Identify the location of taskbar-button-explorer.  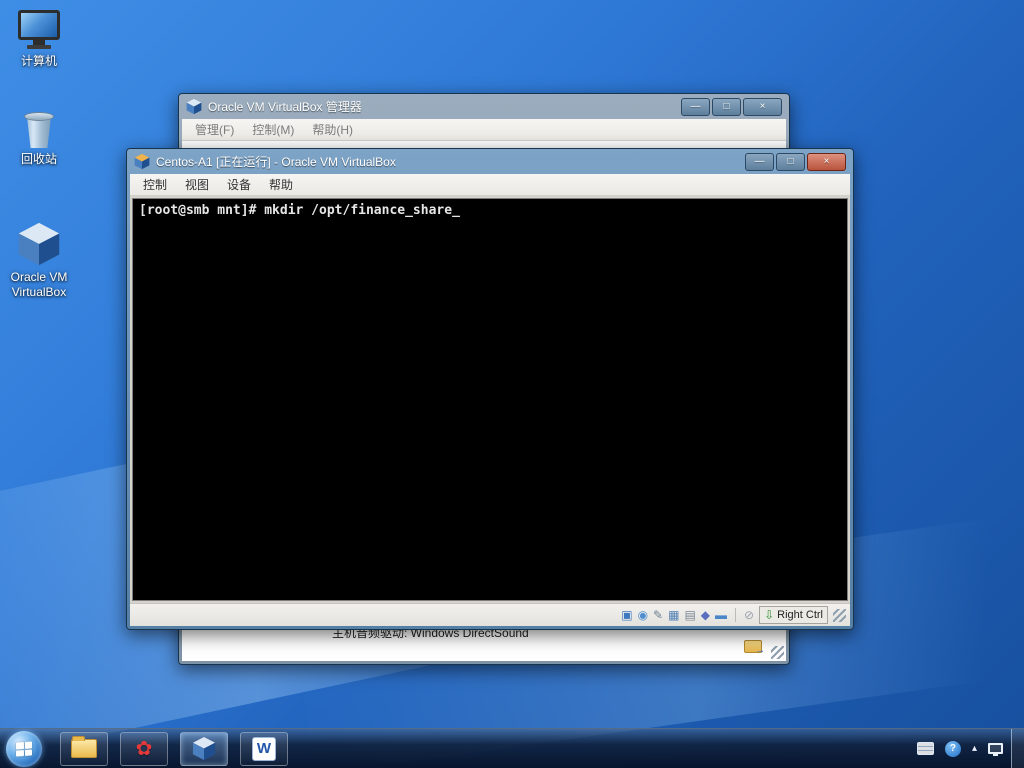
(84, 748).